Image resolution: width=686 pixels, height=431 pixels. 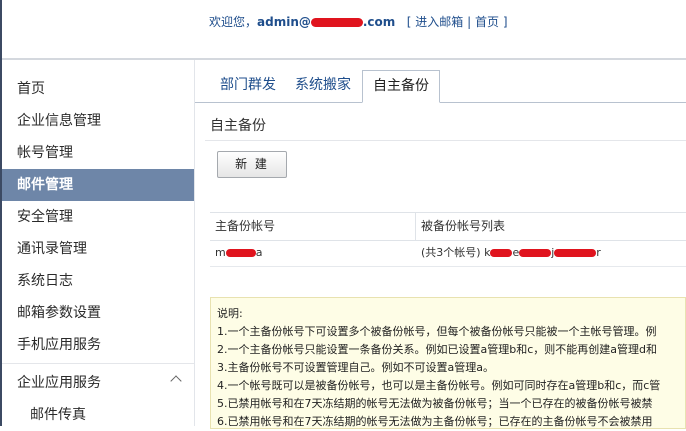 I want to click on home-link: 首页, so click(x=487, y=22).